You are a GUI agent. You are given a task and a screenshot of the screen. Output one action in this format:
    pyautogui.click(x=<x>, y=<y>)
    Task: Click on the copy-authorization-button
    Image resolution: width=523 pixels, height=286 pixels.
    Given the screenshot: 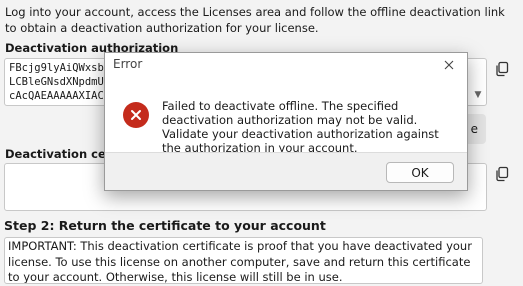 What is the action you would take?
    pyautogui.click(x=502, y=69)
    